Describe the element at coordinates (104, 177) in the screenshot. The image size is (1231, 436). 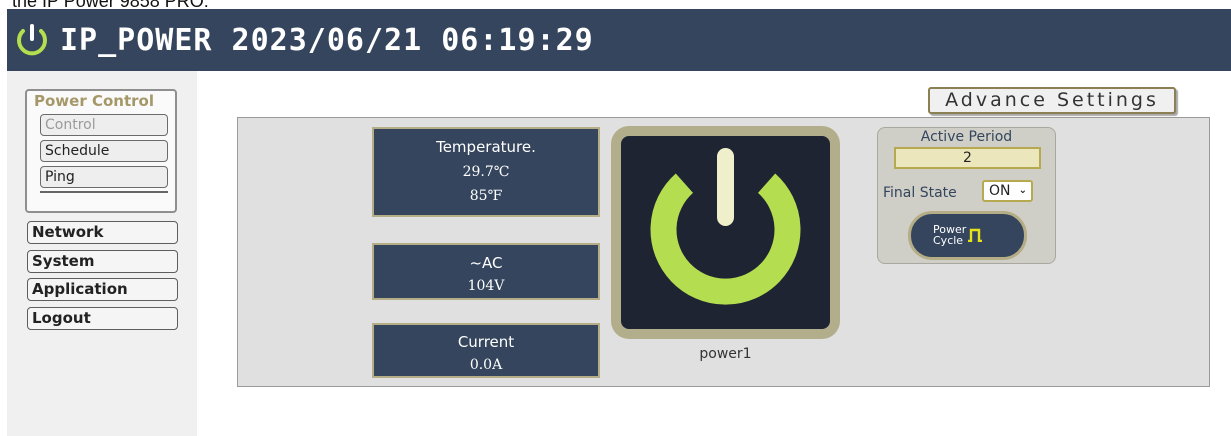
I see `submenu-item-ping: Ping` at that location.